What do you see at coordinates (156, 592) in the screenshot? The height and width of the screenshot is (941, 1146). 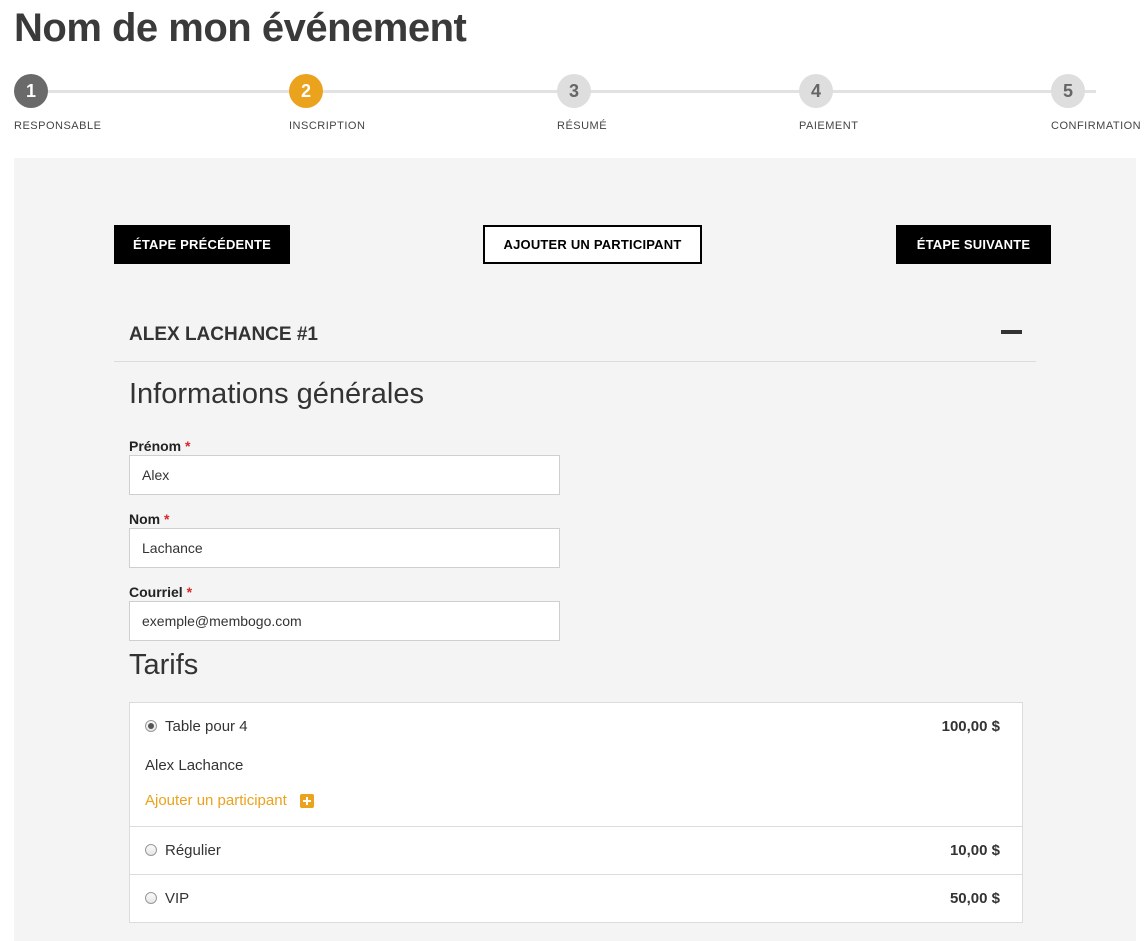 I see `email-label-text: Courriel` at bounding box center [156, 592].